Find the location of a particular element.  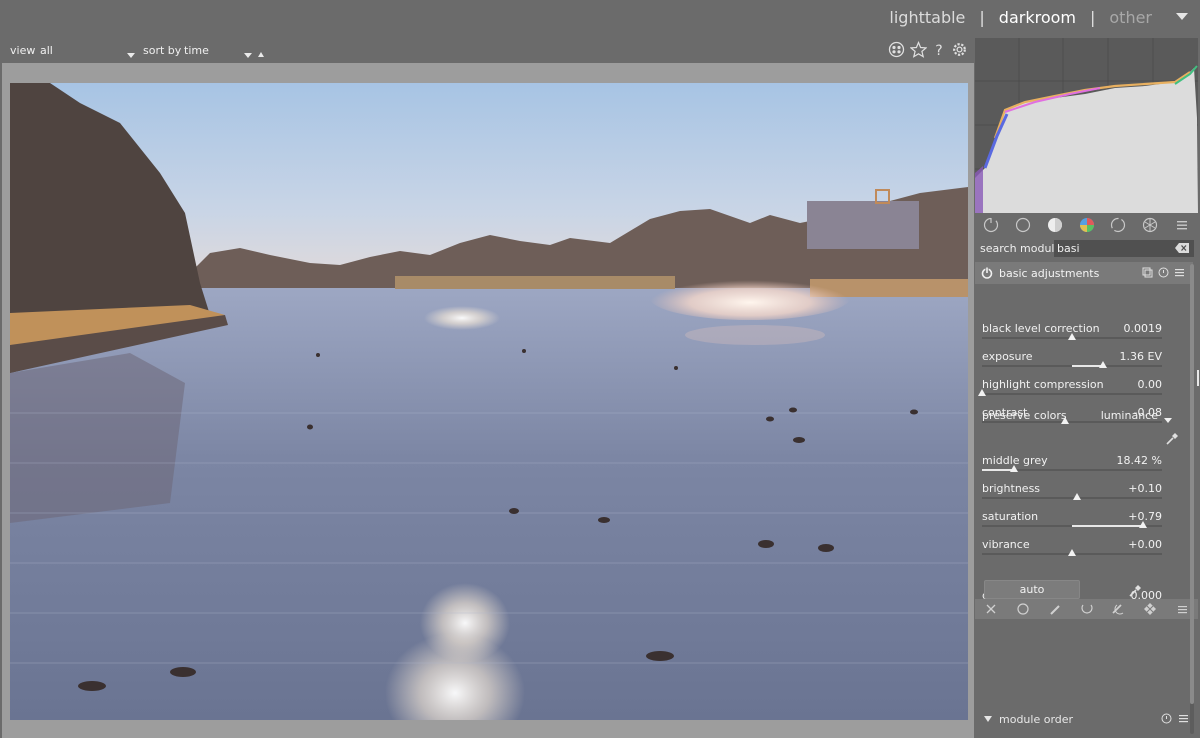

power-icon is located at coordinates (987, 274).